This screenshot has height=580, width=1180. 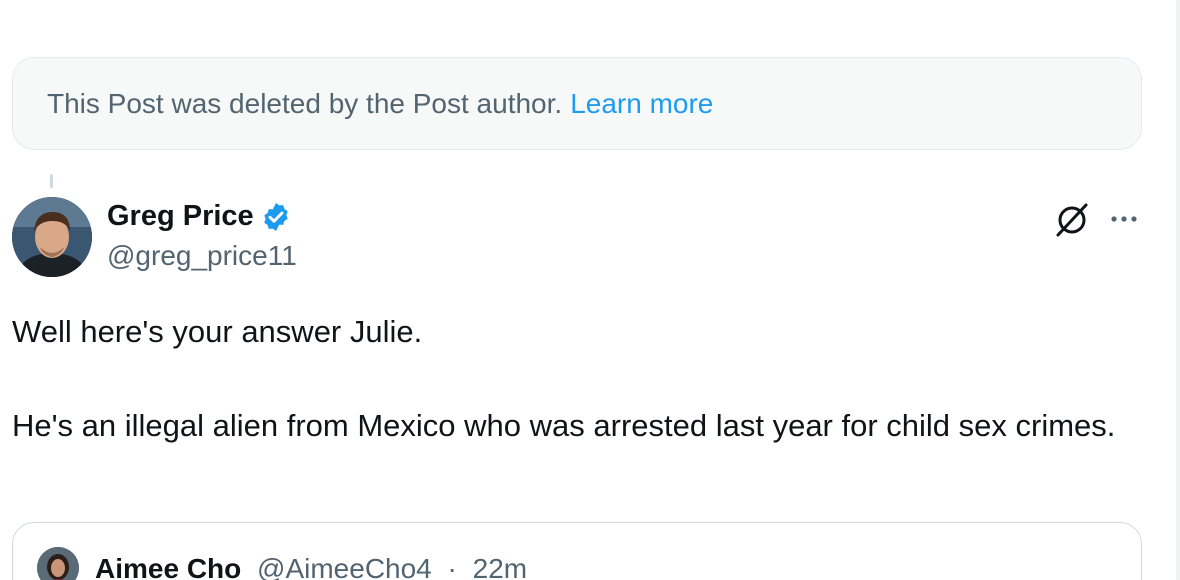 I want to click on quoted-post-header: Aimee Cho @AimeeCho4 · 22m, so click(x=311, y=566).